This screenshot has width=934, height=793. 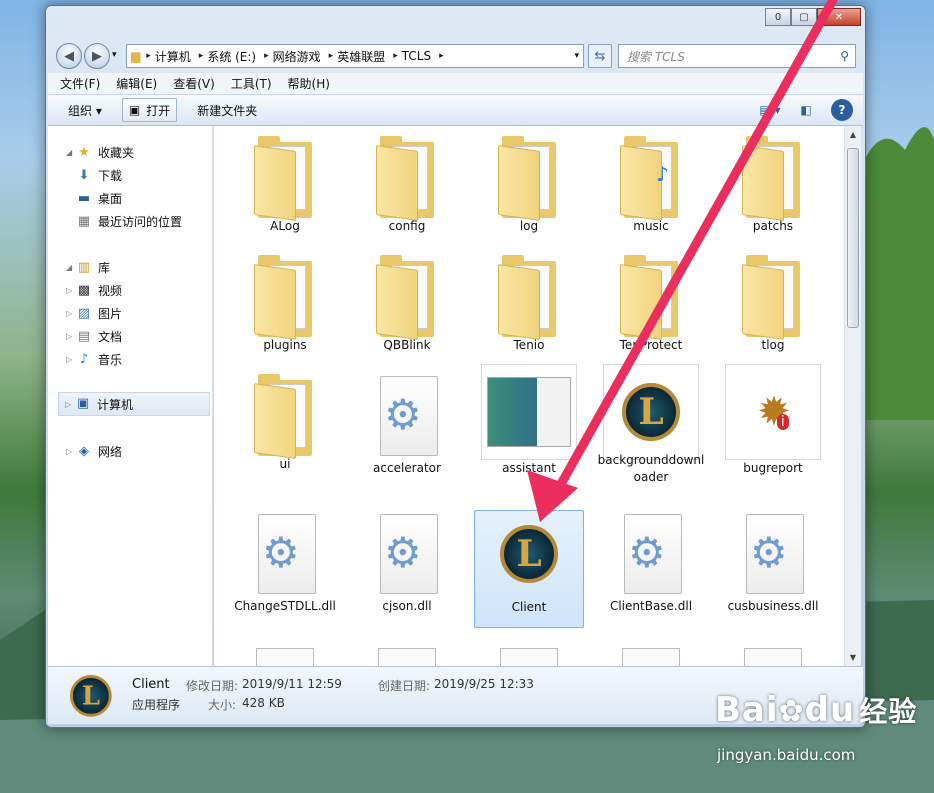 I want to click on menu-view: 查看(V), so click(x=194, y=83).